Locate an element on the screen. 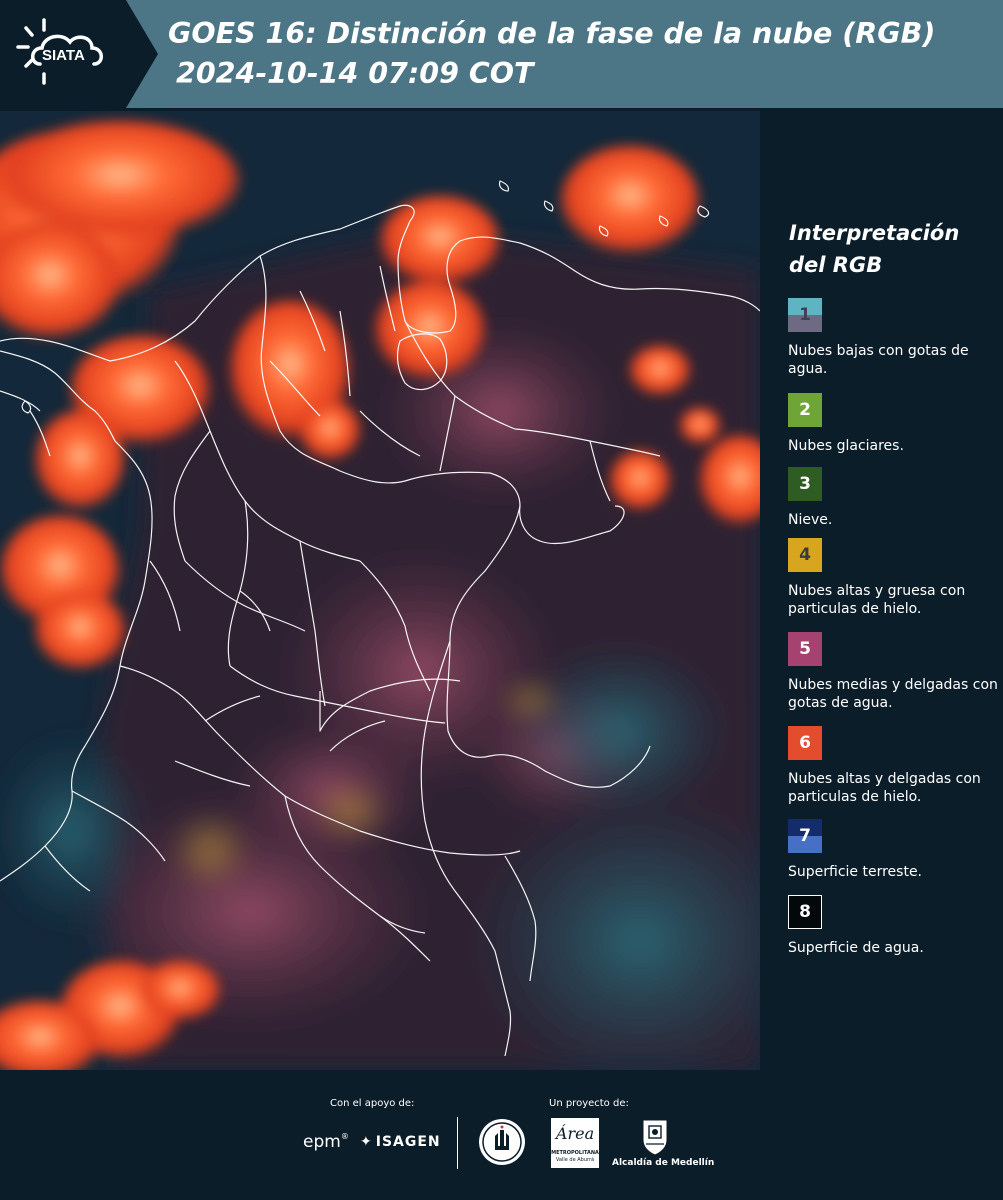 This screenshot has height=1200, width=1003. legend-swatch-5: 5 is located at coordinates (805, 649).